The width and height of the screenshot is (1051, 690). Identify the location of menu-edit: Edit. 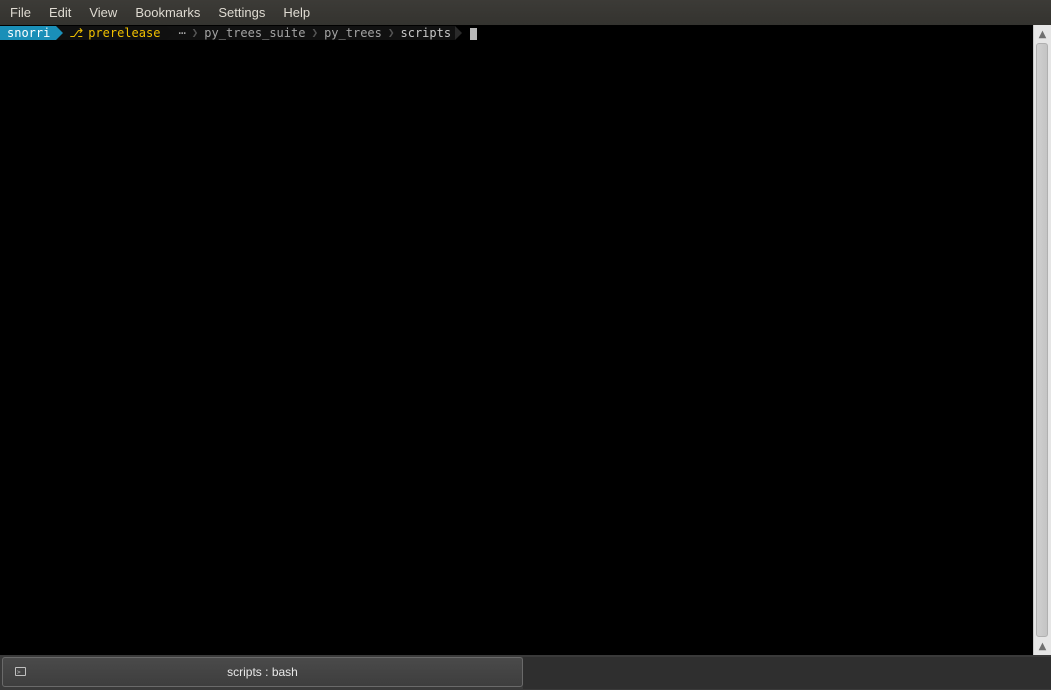
(60, 12).